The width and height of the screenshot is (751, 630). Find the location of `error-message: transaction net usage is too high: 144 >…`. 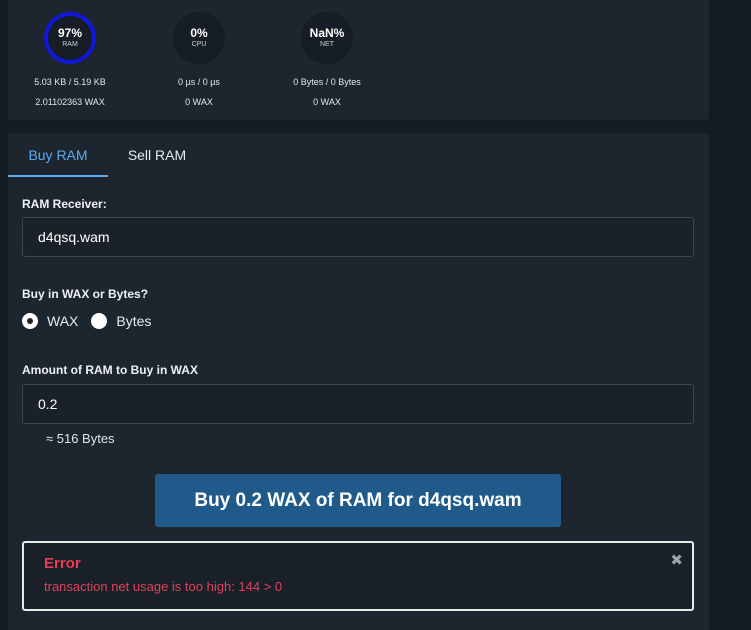

error-message: transaction net usage is too high: 144 >… is located at coordinates (163, 586).